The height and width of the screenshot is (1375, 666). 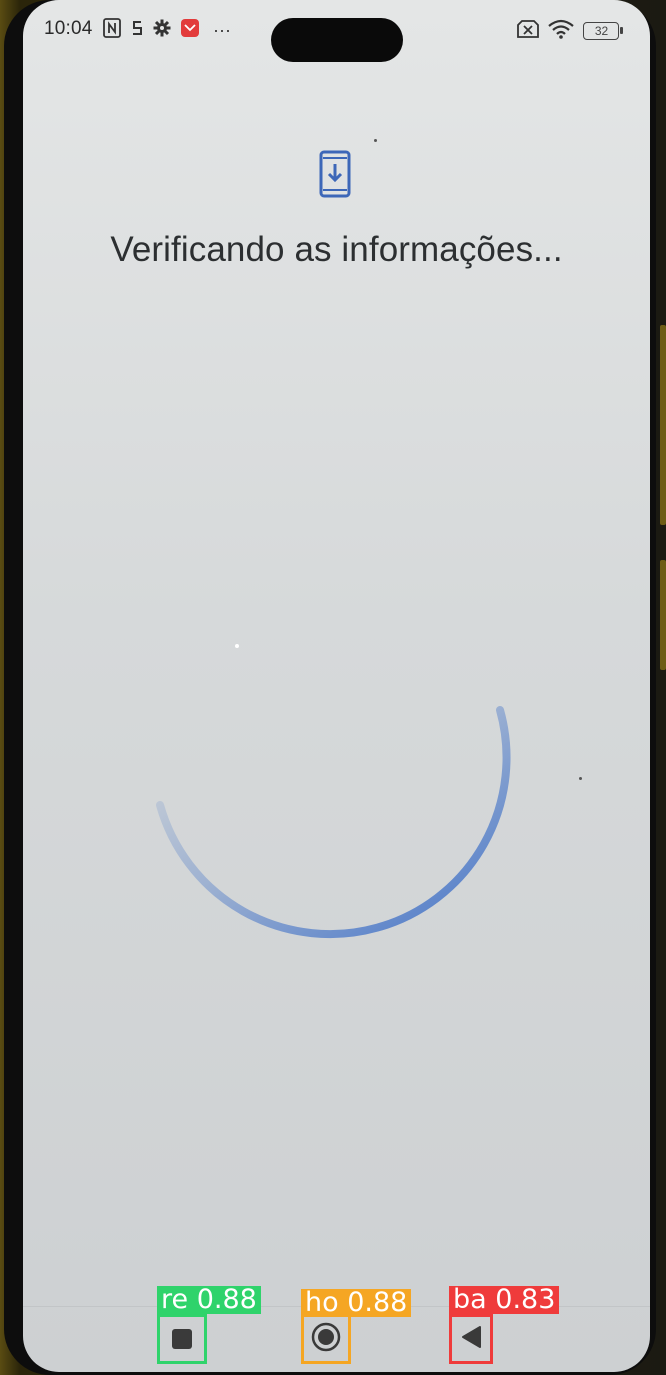 I want to click on wifi-icon, so click(x=561, y=31).